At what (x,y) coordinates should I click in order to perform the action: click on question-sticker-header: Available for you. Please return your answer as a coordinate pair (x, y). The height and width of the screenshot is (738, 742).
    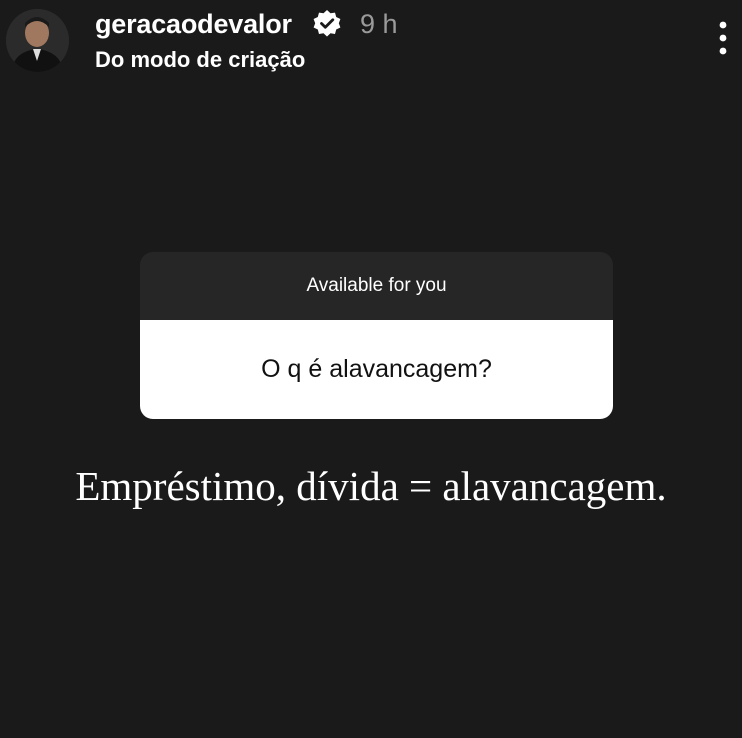
    Looking at the image, I should click on (376, 286).